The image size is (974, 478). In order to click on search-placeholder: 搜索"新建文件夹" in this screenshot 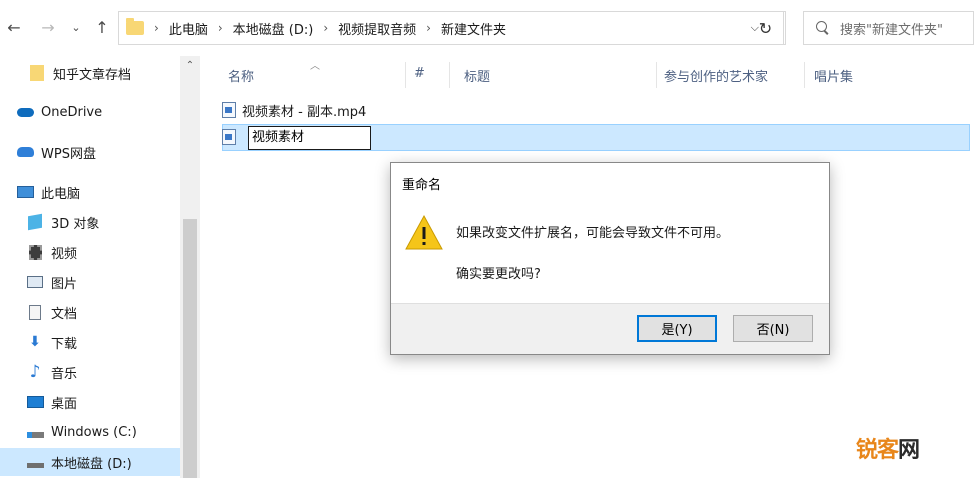, I will do `click(891, 30)`.